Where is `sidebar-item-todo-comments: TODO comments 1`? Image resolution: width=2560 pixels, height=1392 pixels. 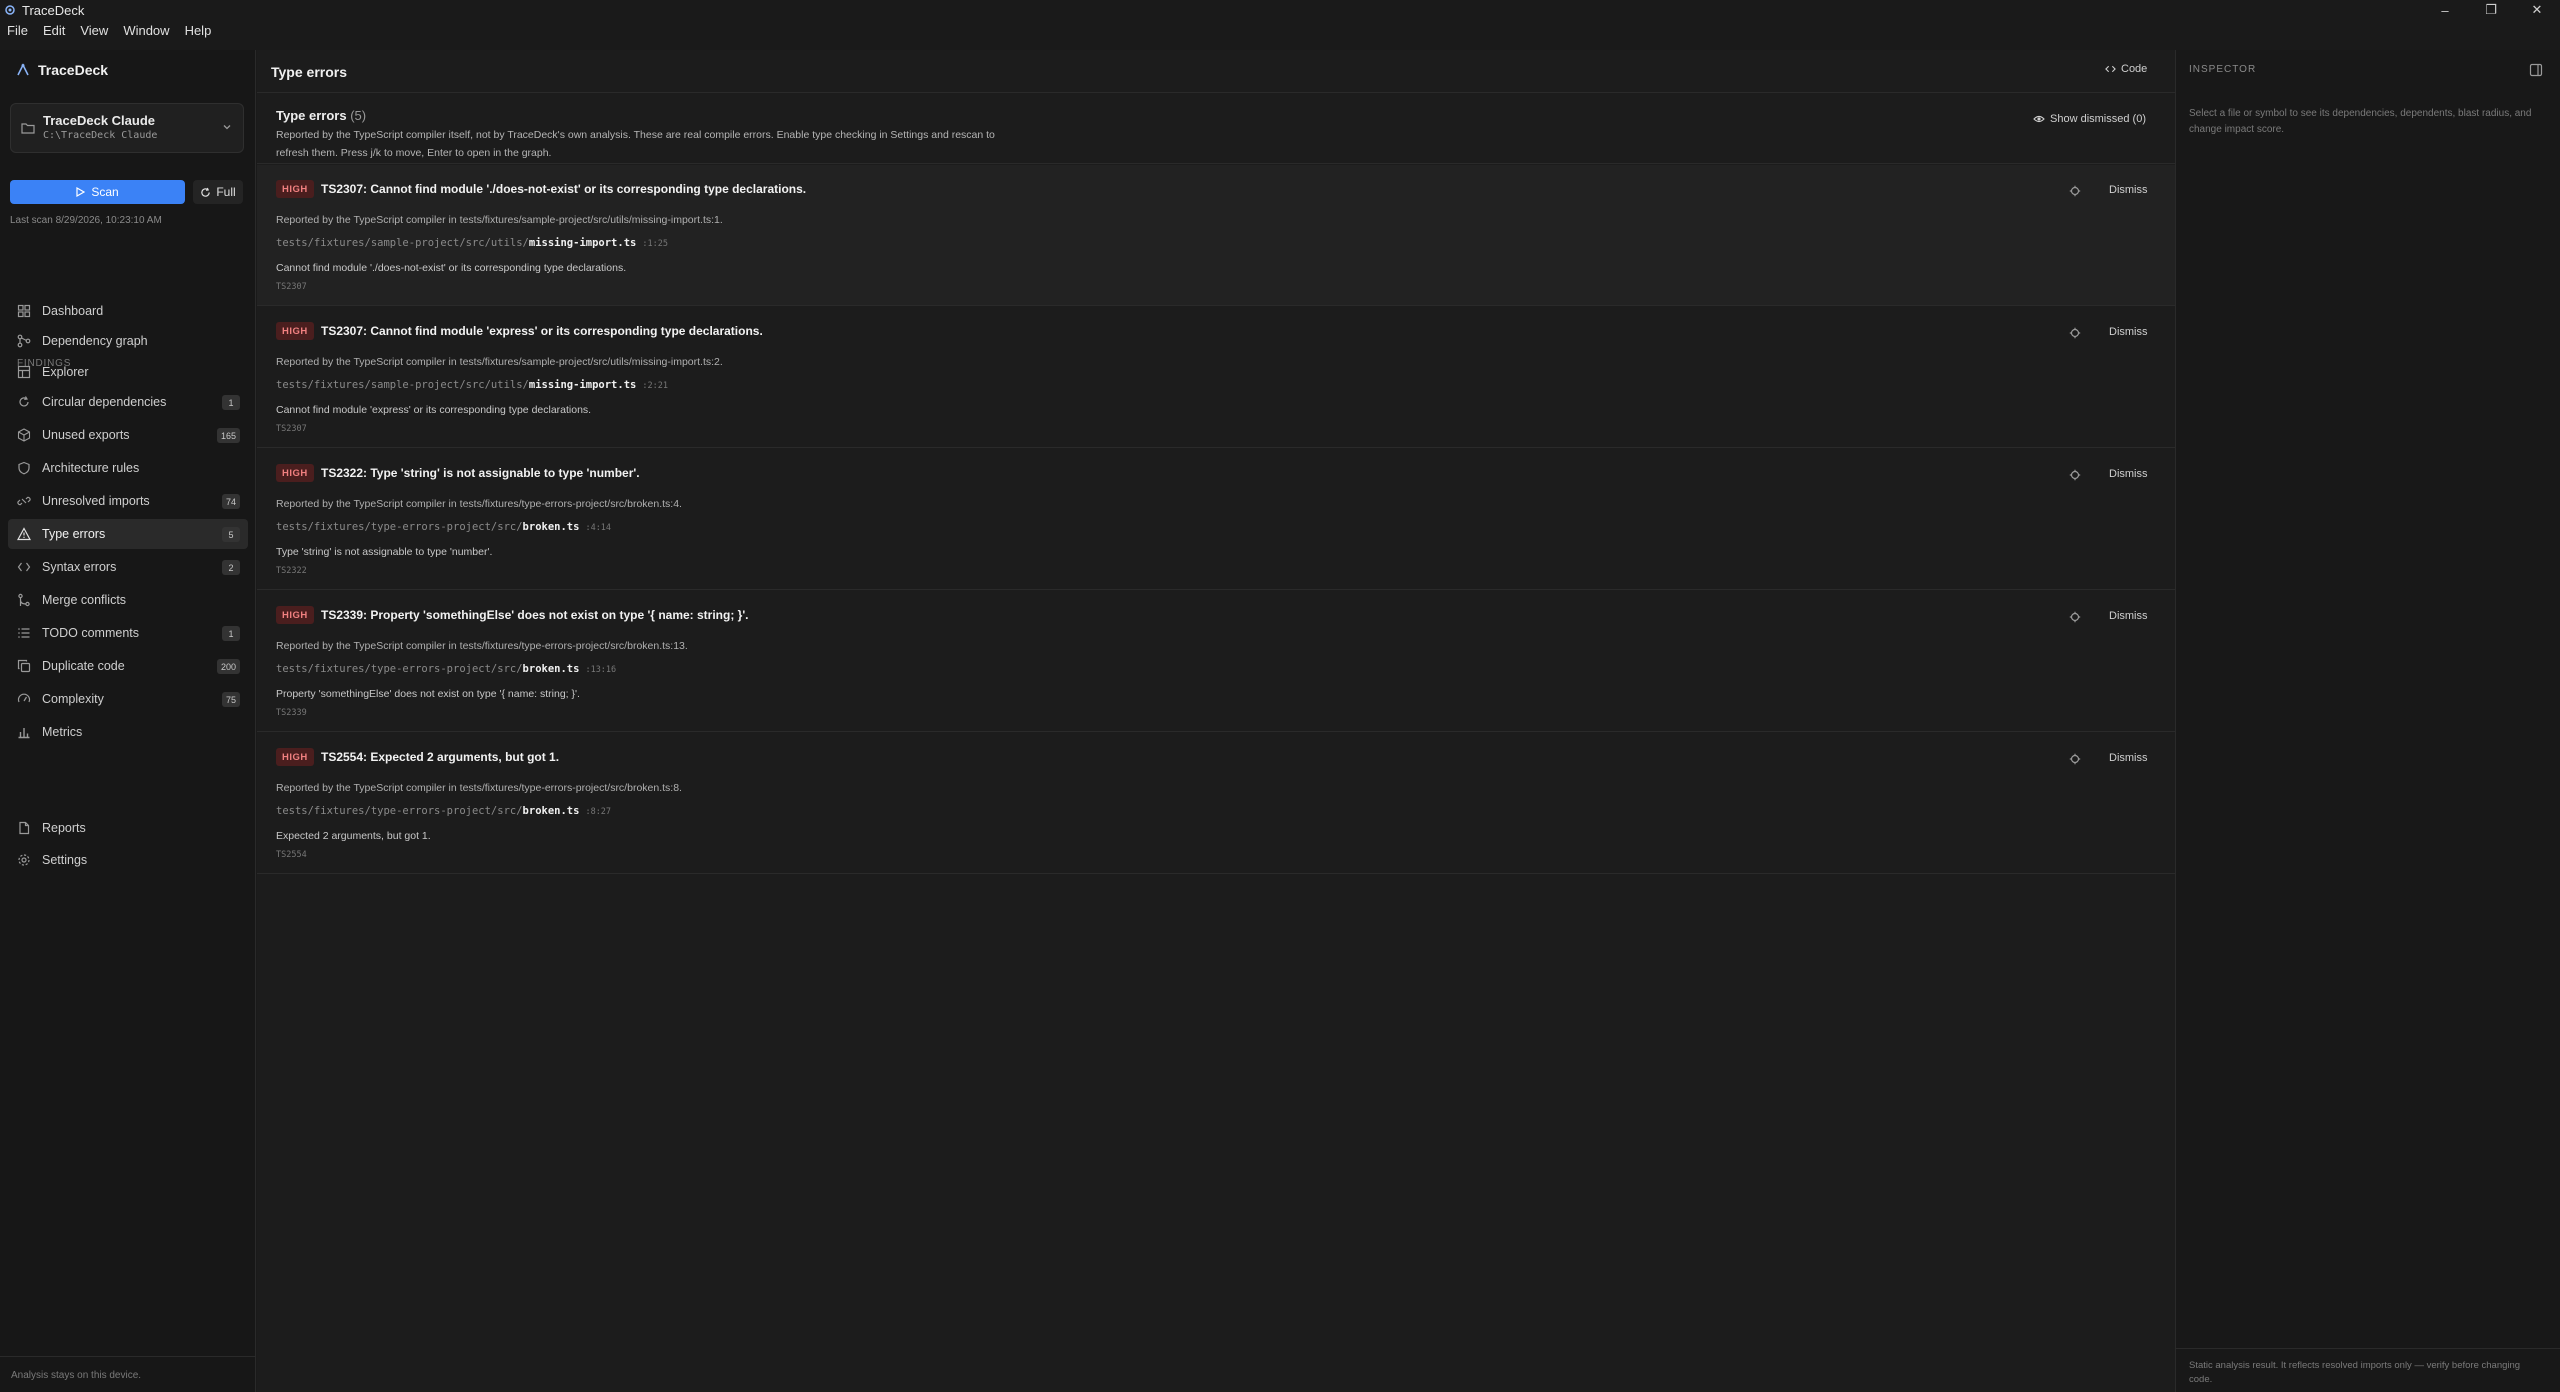
sidebar-item-todo-comments: TODO comments 1 is located at coordinates (128, 633).